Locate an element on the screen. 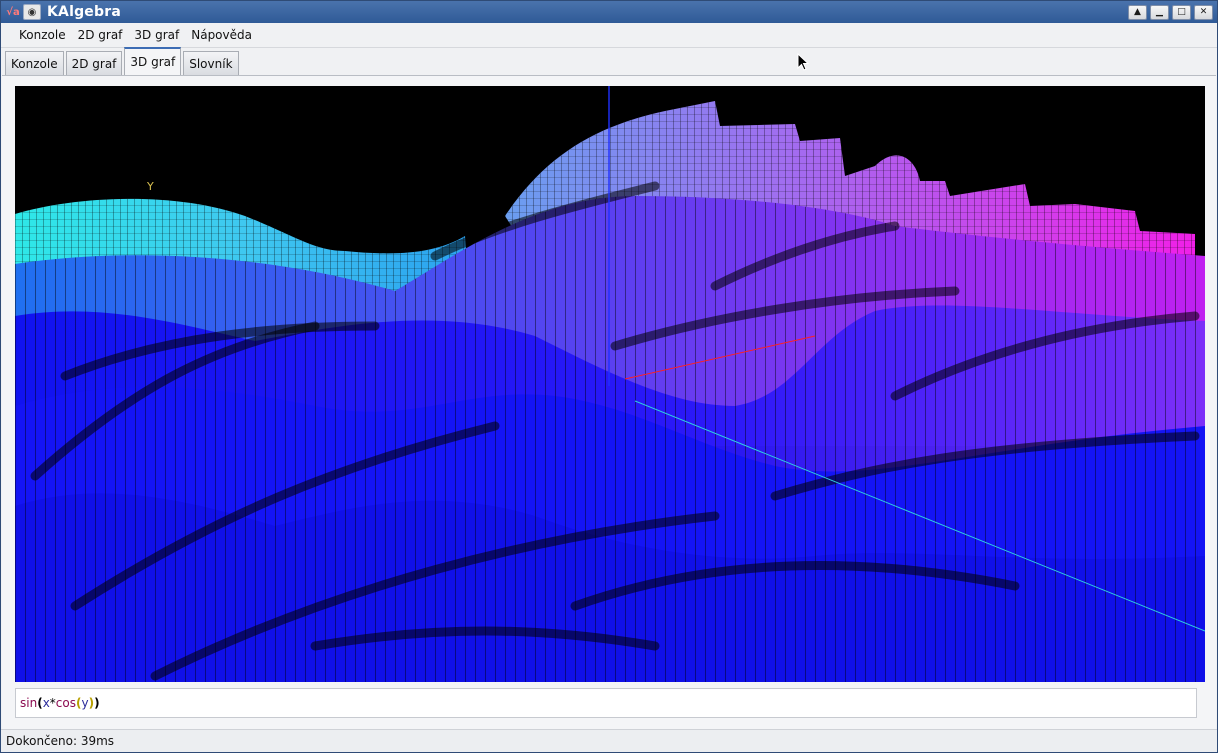  close-icon: ✕ is located at coordinates (1203, 12).